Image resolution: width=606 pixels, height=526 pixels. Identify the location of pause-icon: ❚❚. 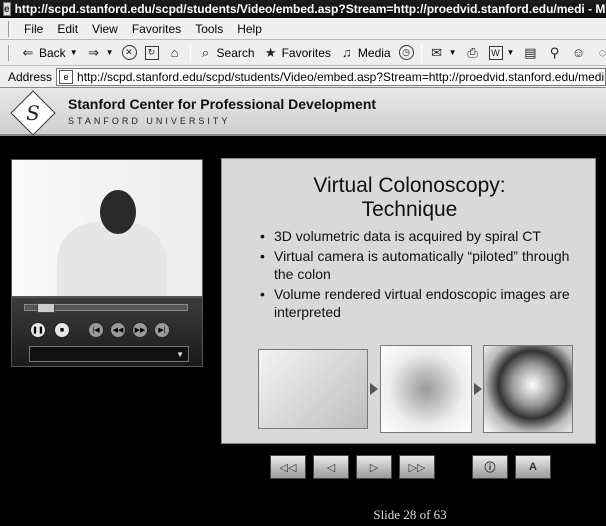
(38, 330).